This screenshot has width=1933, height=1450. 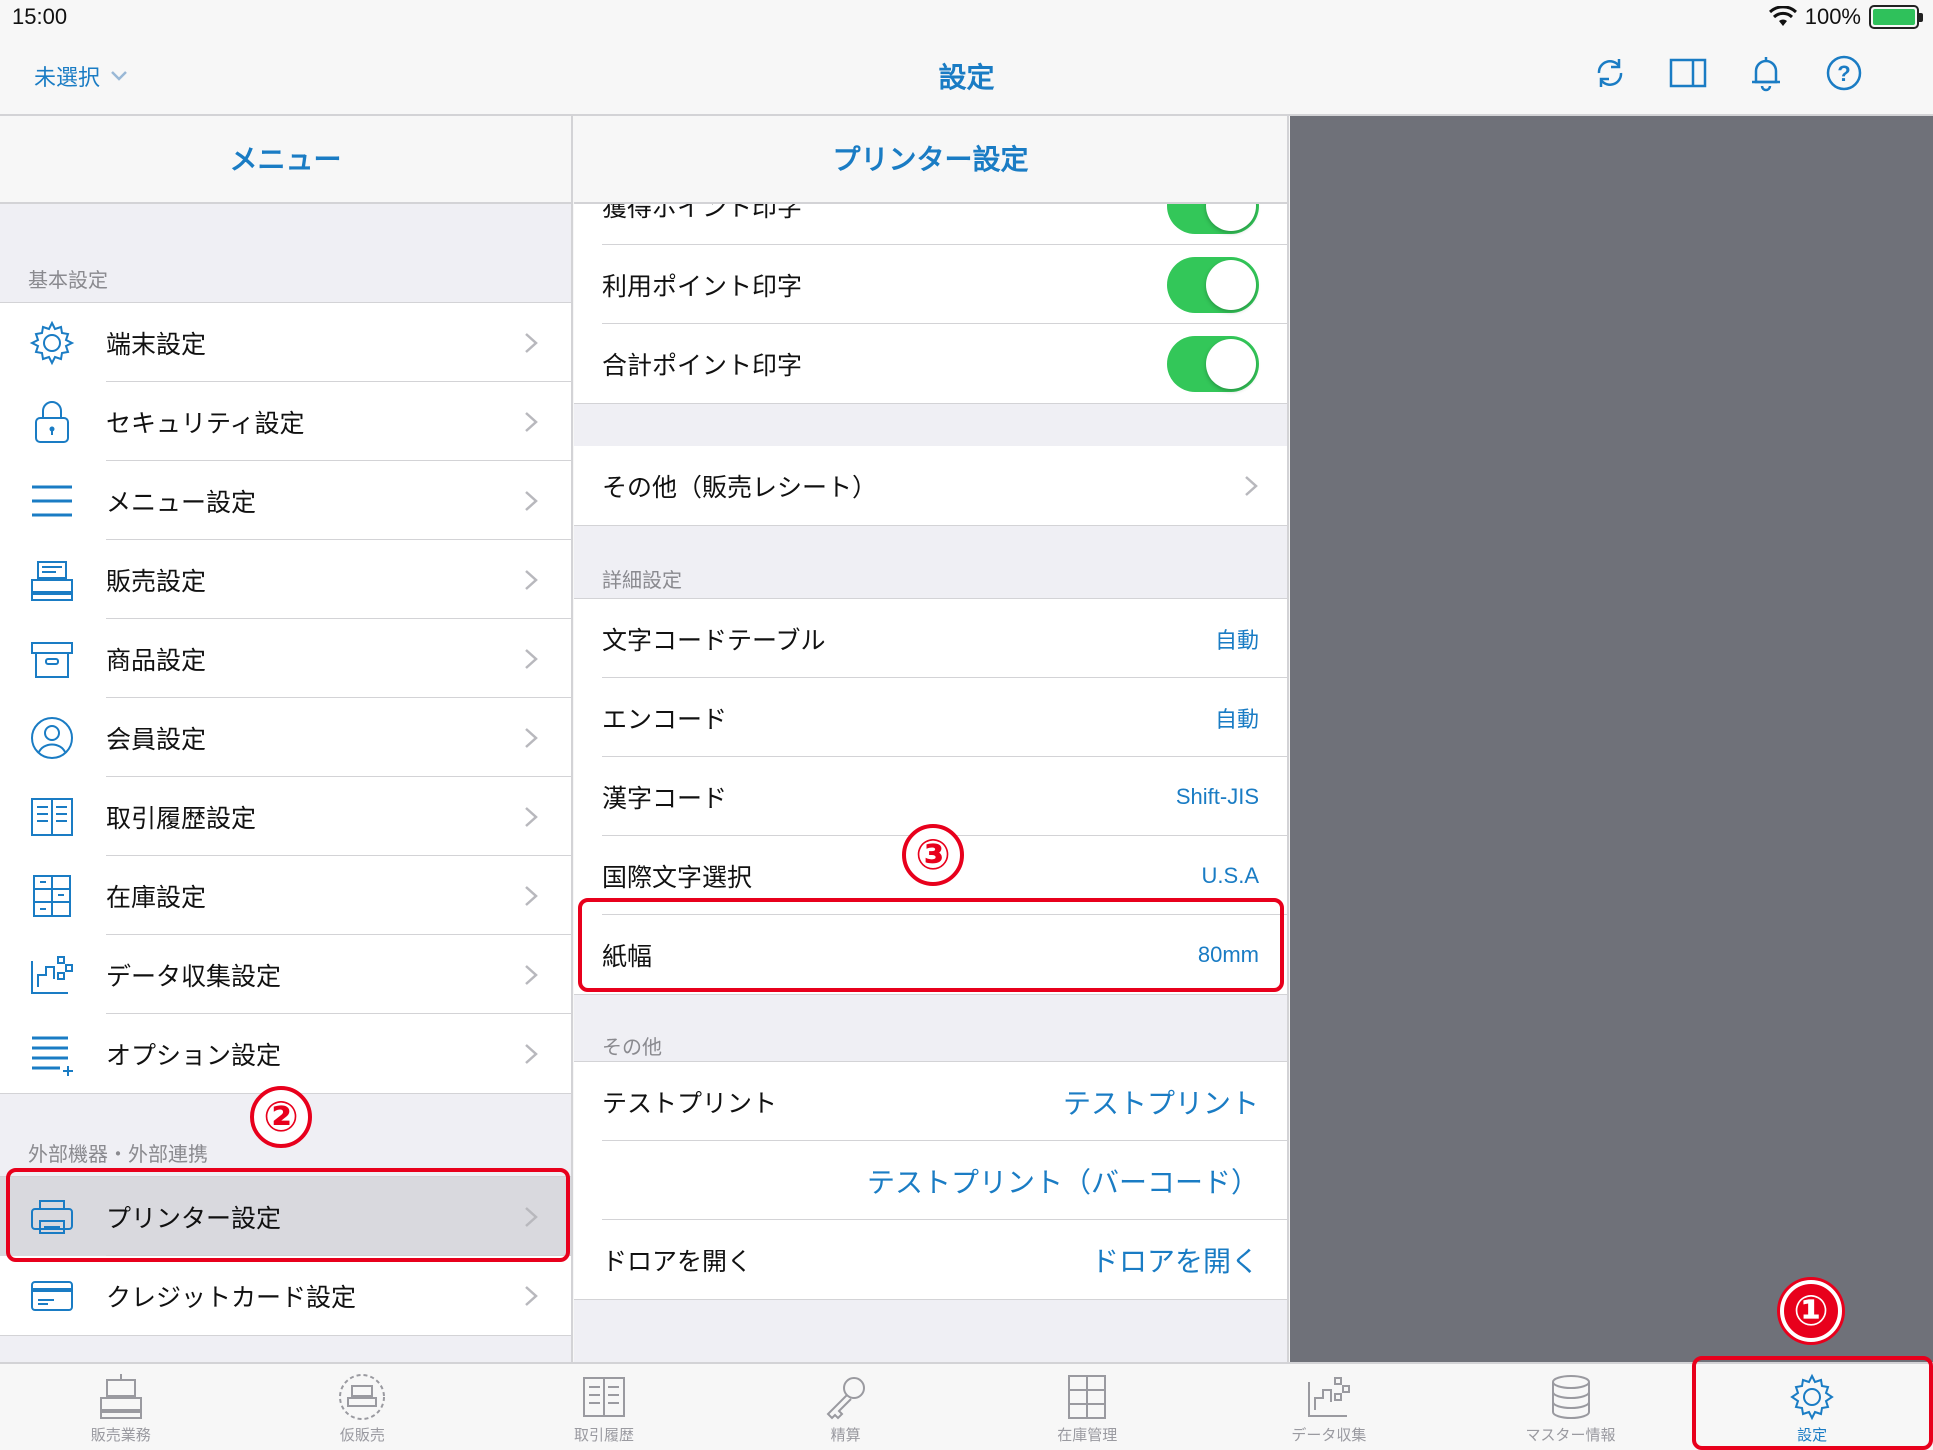 I want to click on menu-item-product: 商品設定, so click(x=285, y=658).